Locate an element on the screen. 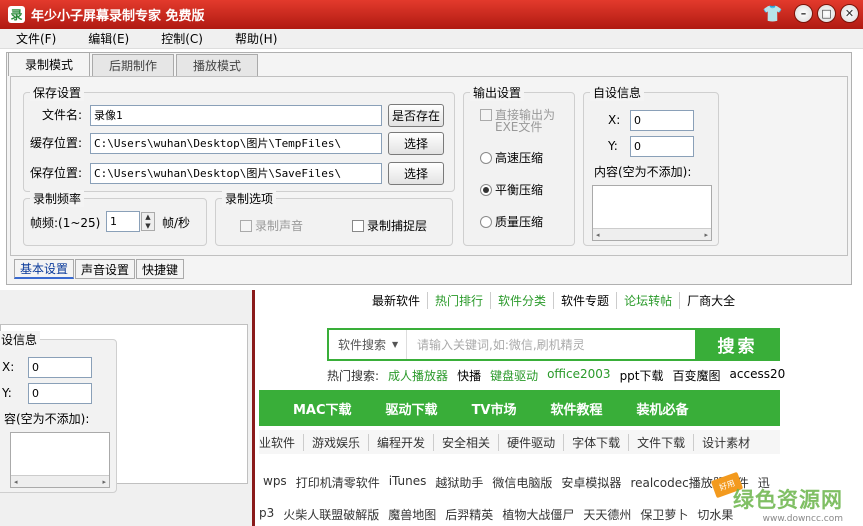 This screenshot has width=863, height=526. cache-location-label: 缓存位置: is located at coordinates (56, 143).